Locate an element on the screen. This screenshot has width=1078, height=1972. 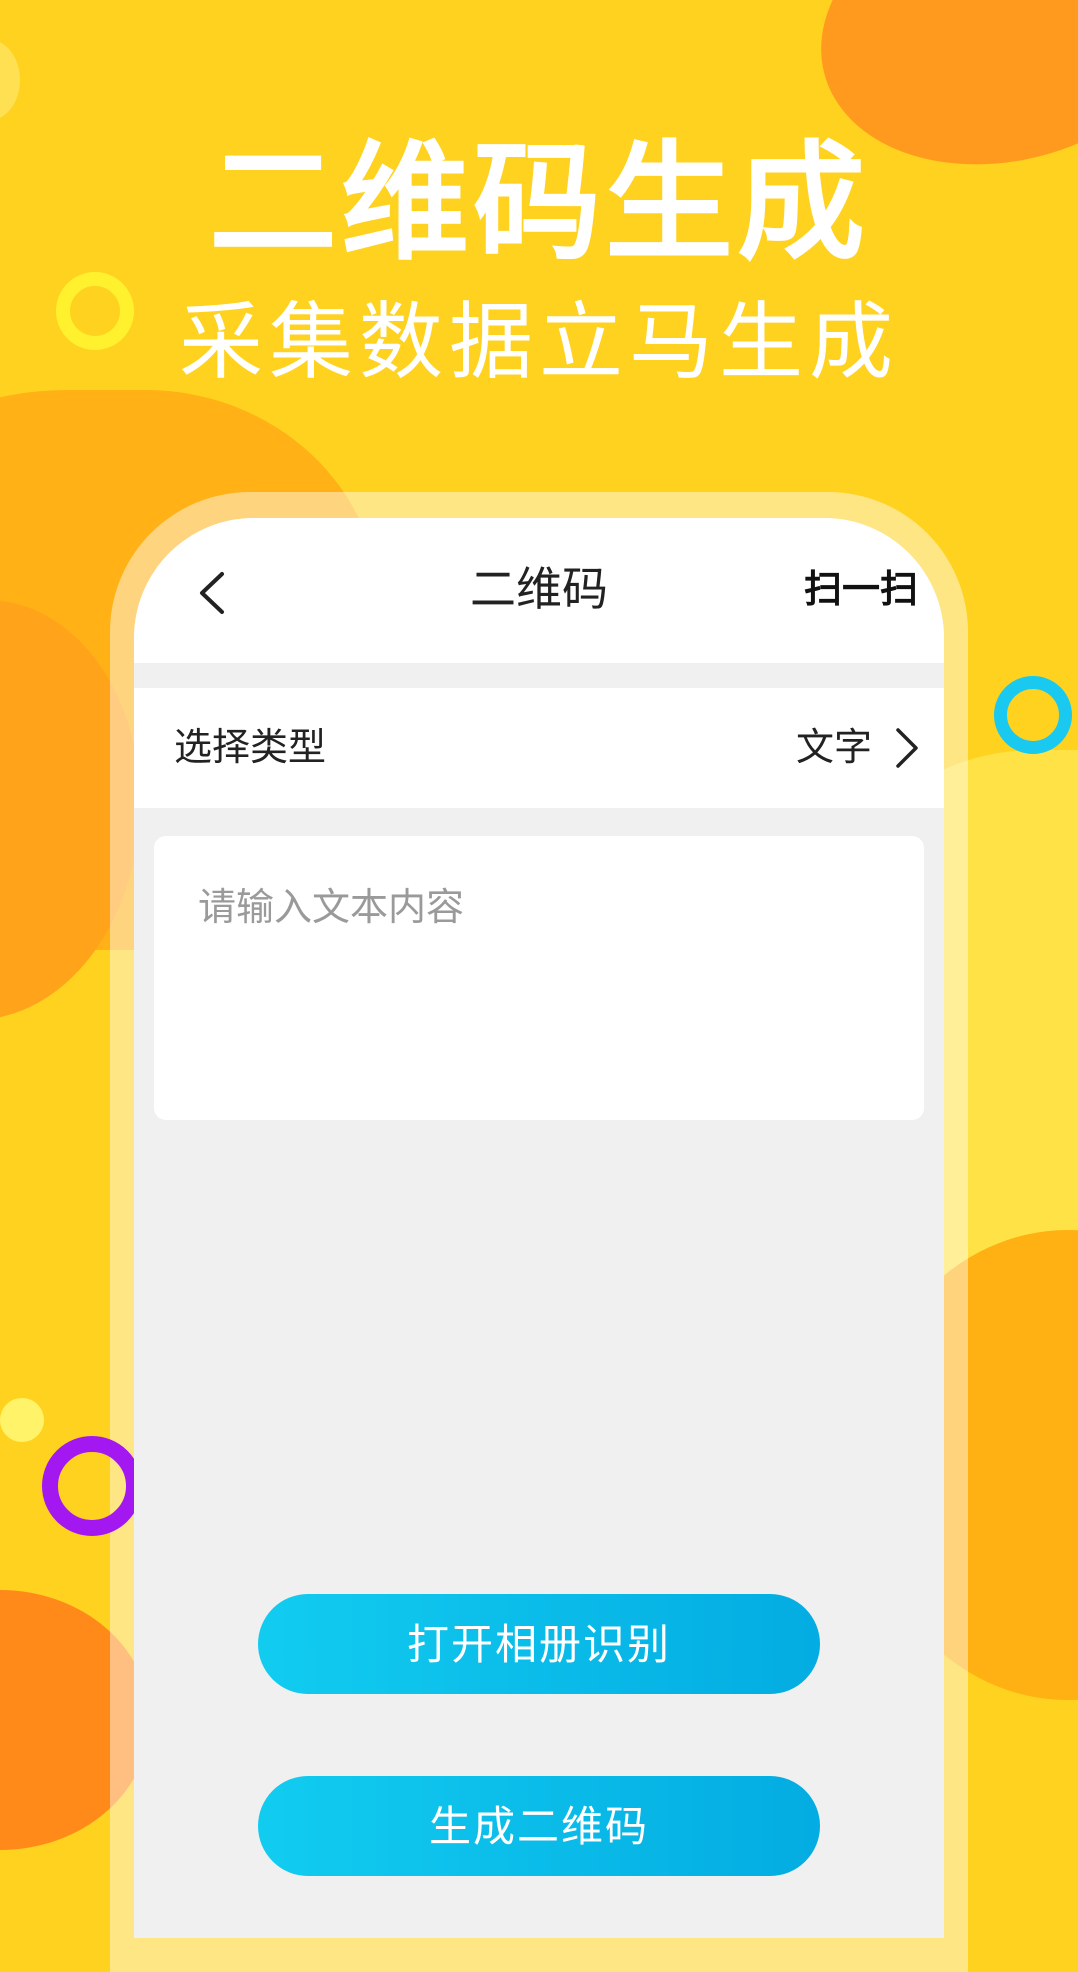
navbar: 二维码 扫一扫 is located at coordinates (539, 590).